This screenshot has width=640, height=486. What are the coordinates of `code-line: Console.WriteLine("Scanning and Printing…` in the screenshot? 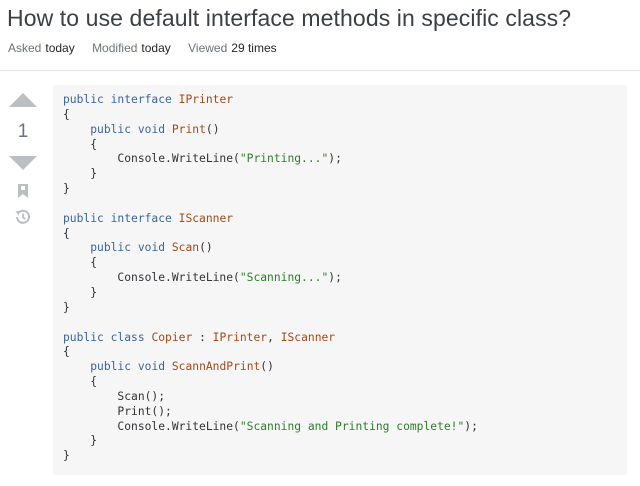 It's located at (340, 427).